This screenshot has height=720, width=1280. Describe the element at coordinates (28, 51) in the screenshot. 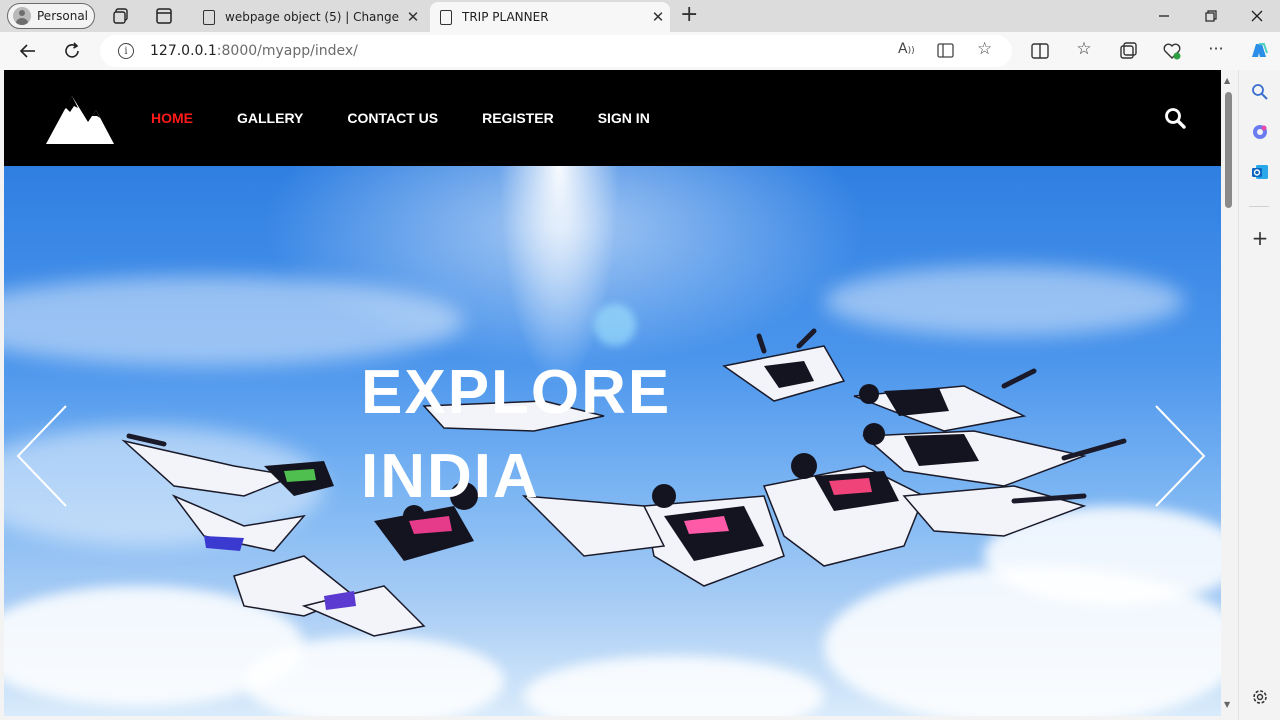

I see `back-icon` at that location.